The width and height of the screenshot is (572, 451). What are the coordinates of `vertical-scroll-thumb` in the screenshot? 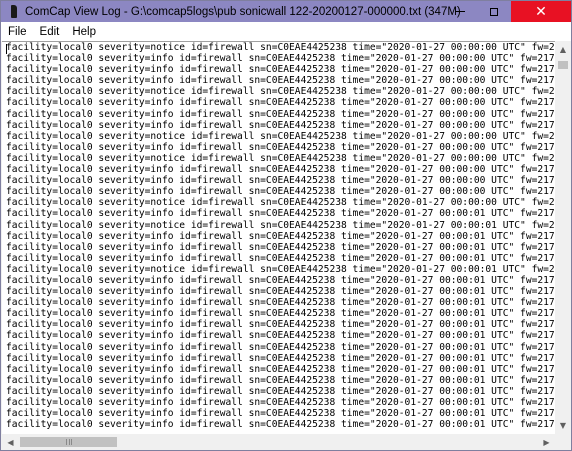 It's located at (563, 65).